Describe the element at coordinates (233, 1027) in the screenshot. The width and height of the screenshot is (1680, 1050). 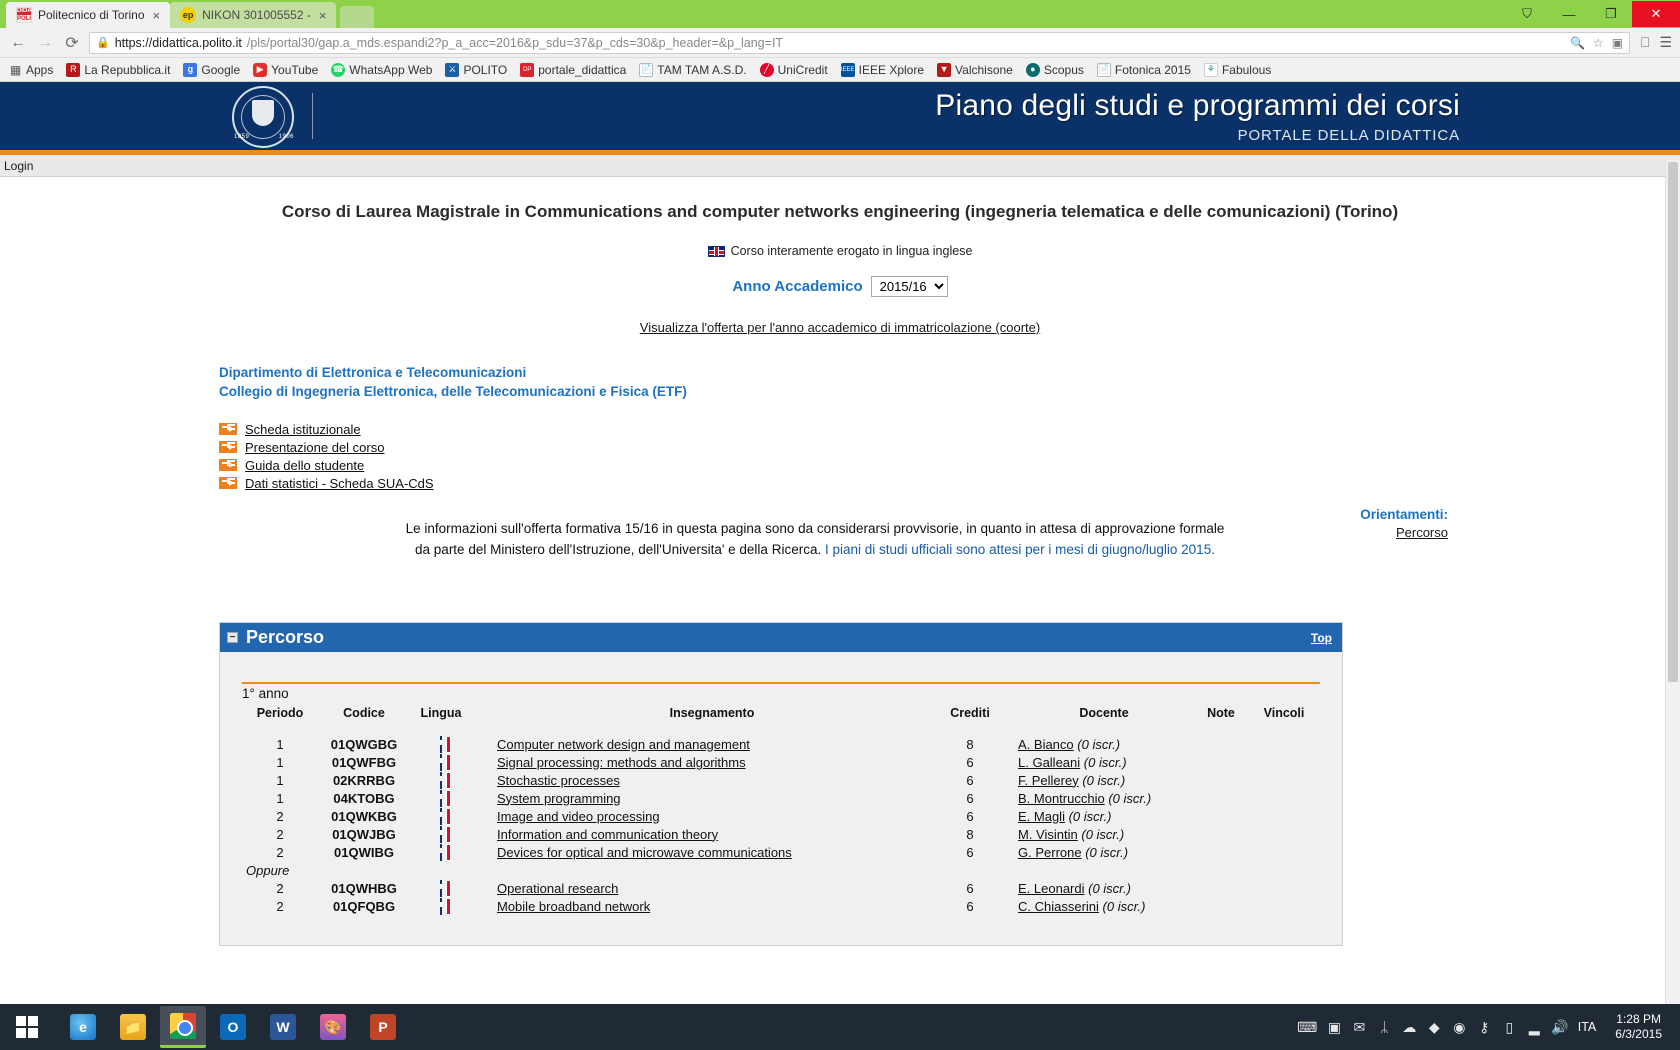
I see `taskbar-outlook: O` at that location.